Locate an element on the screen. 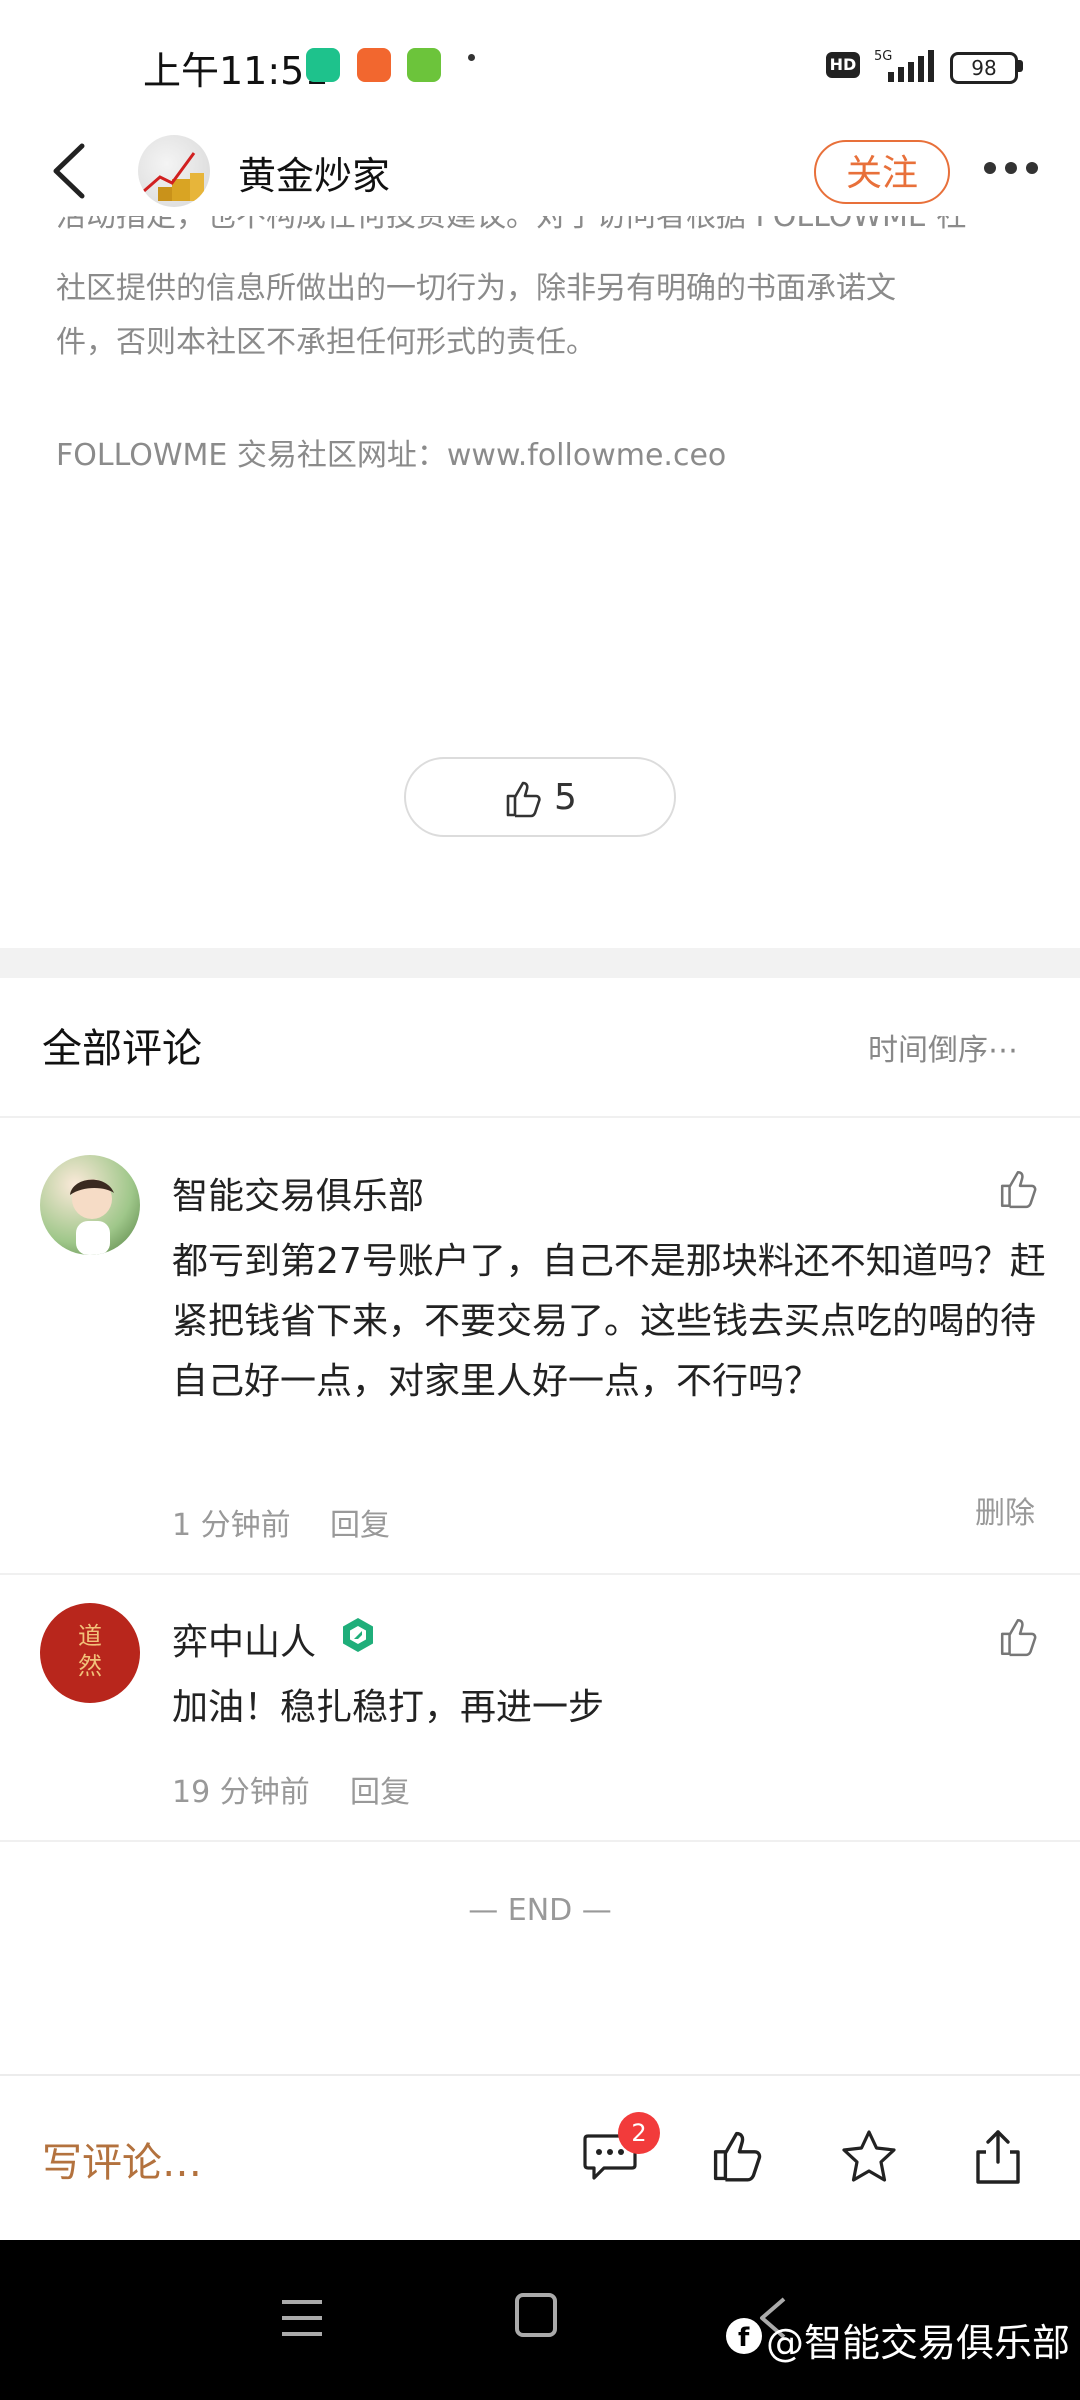 The image size is (1080, 2400). article-partial-text: 活动指定，也不构成任何投资建议。对于访问者根据 FOLLOWME 社 is located at coordinates (536, 230).